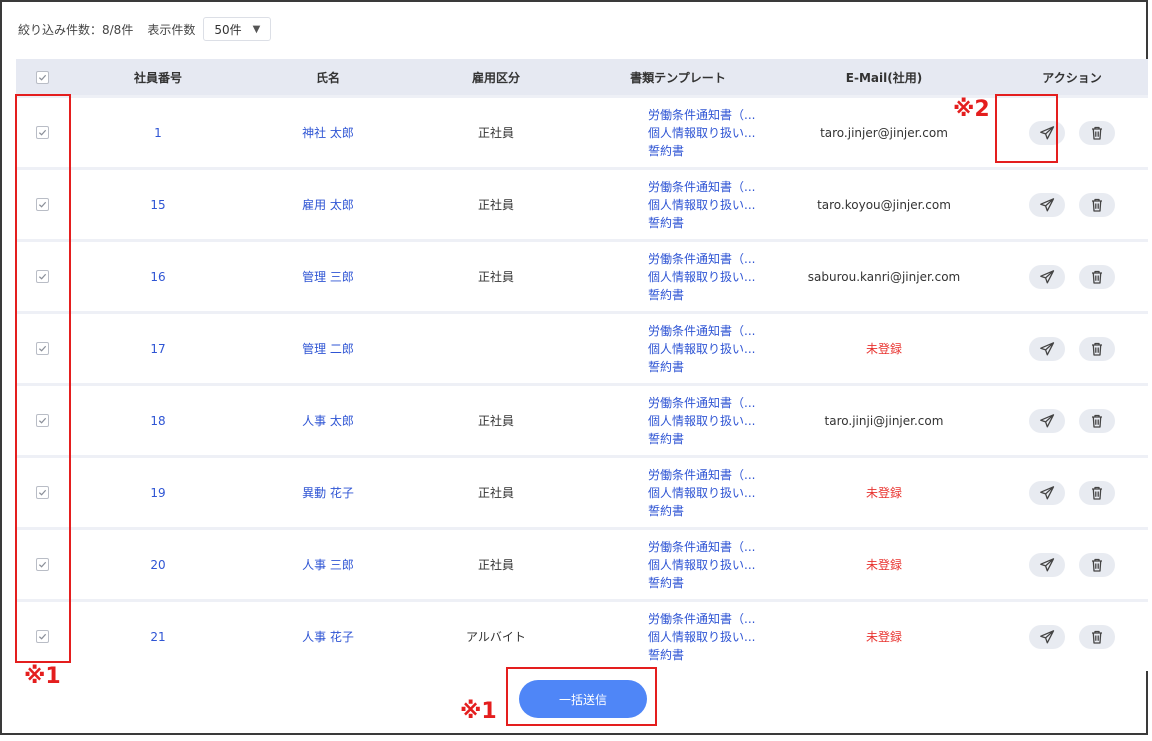  I want to click on employee-id: 19, so click(158, 493).